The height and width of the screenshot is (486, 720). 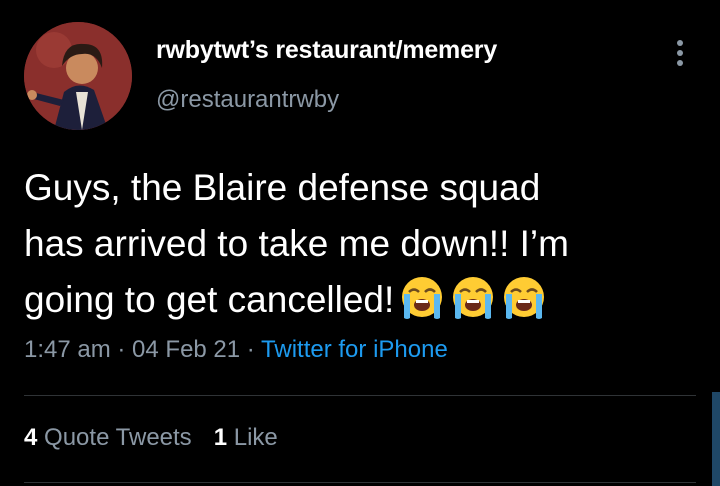 I want to click on emoji-row, so click(x=470, y=298).